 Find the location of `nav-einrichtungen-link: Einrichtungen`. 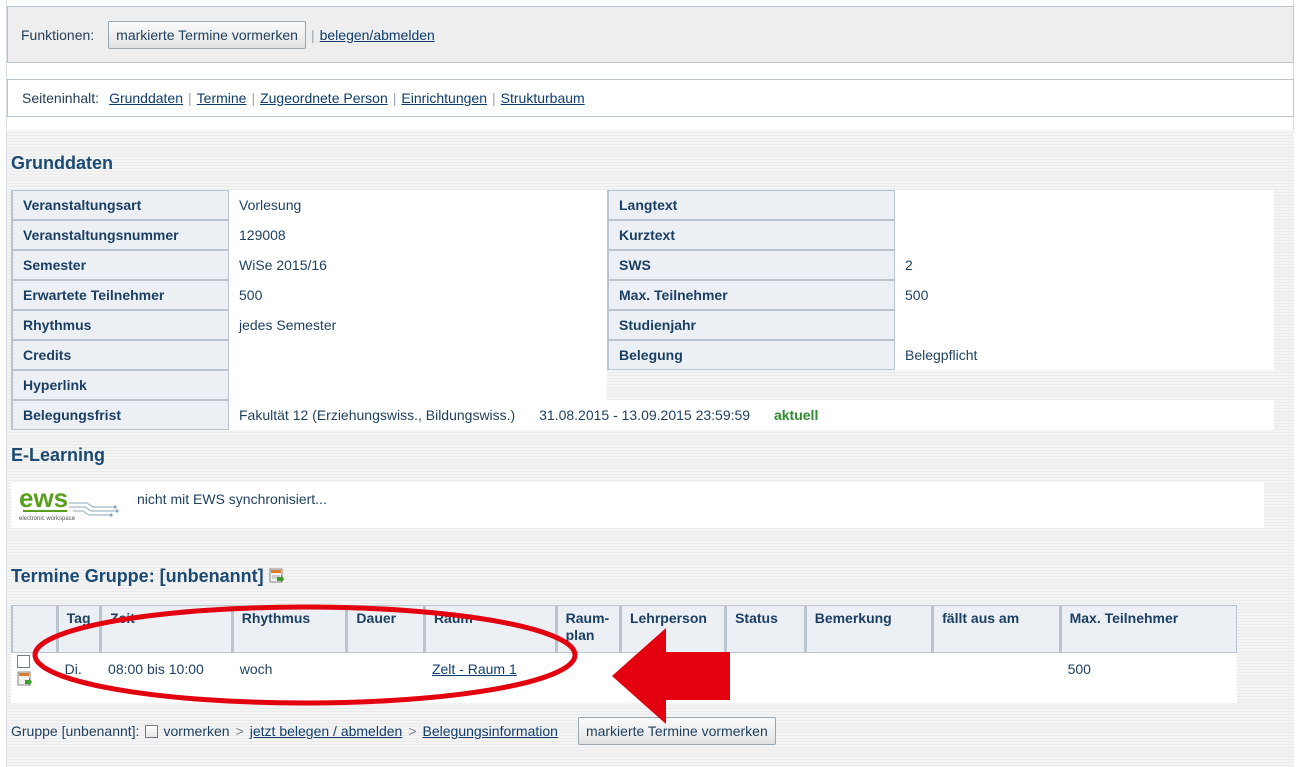

nav-einrichtungen-link: Einrichtungen is located at coordinates (444, 98).